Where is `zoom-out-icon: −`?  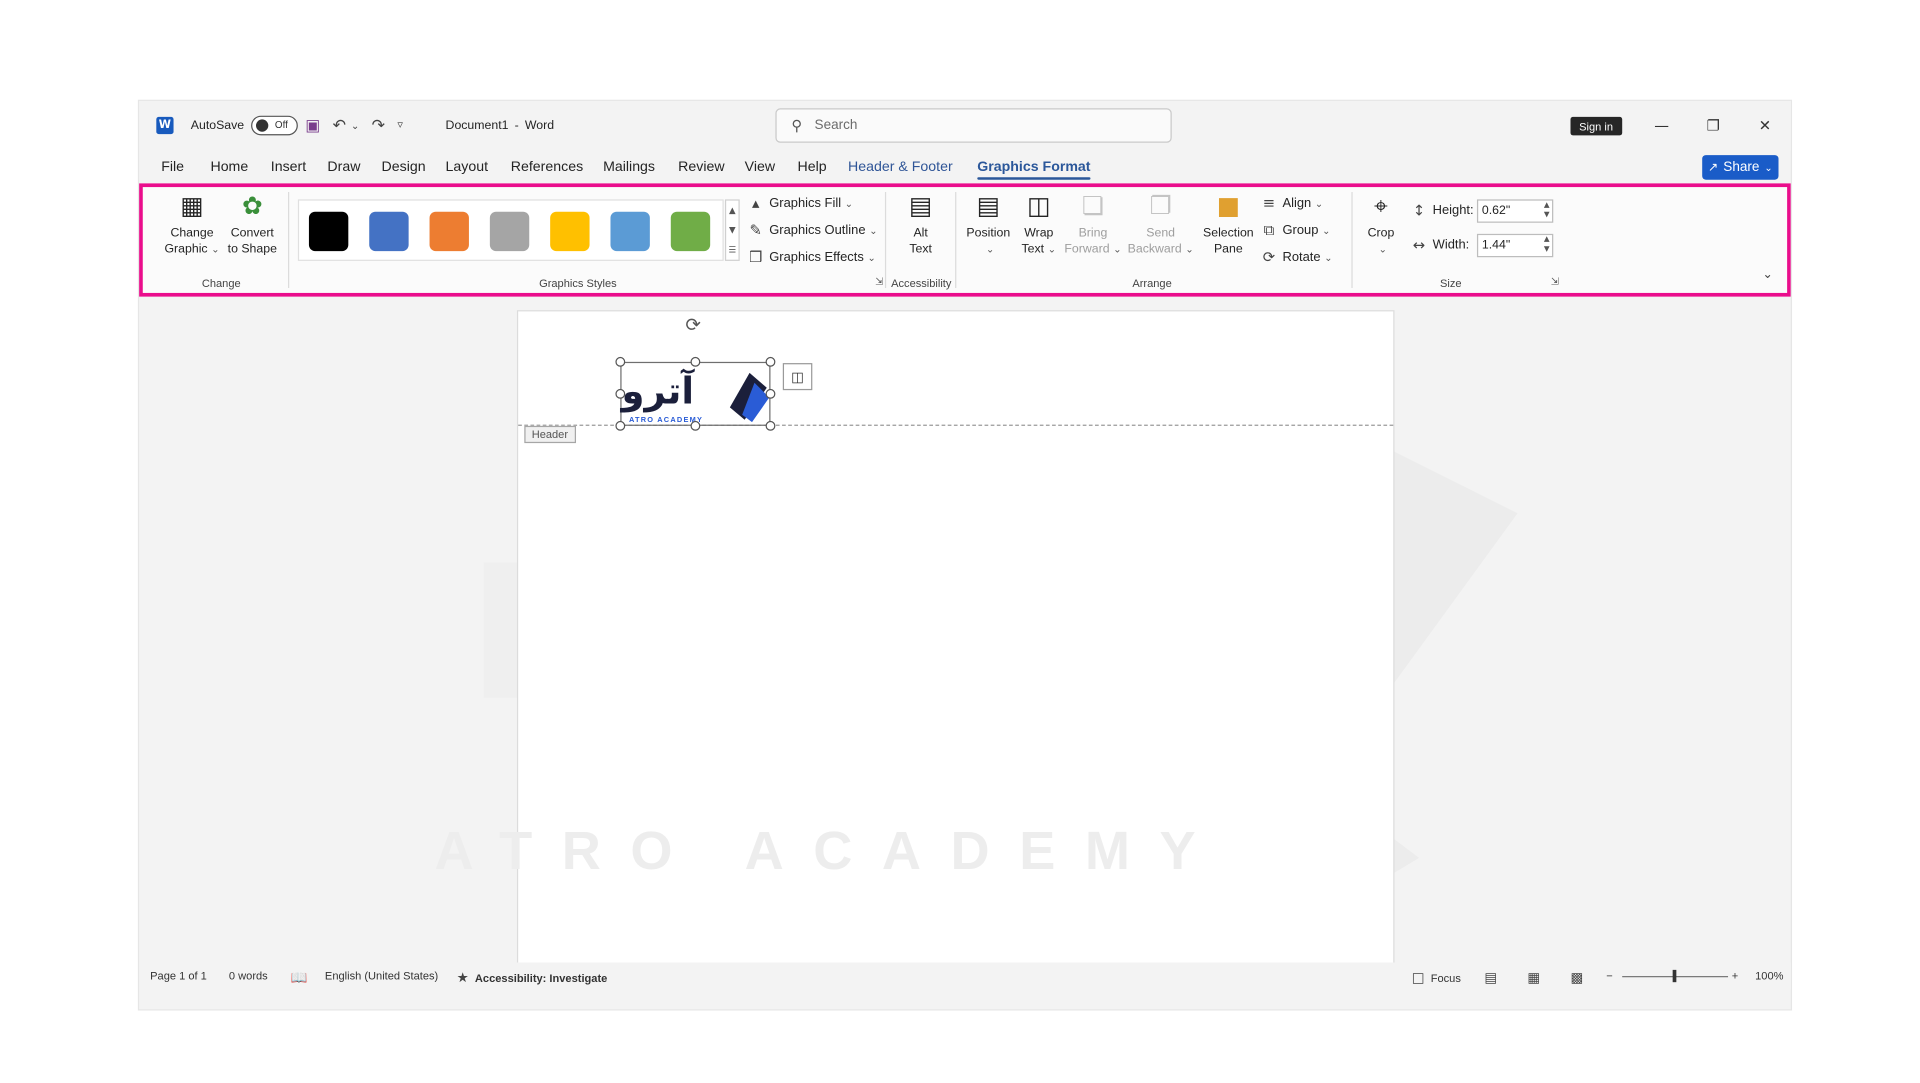 zoom-out-icon: − is located at coordinates (1609, 976).